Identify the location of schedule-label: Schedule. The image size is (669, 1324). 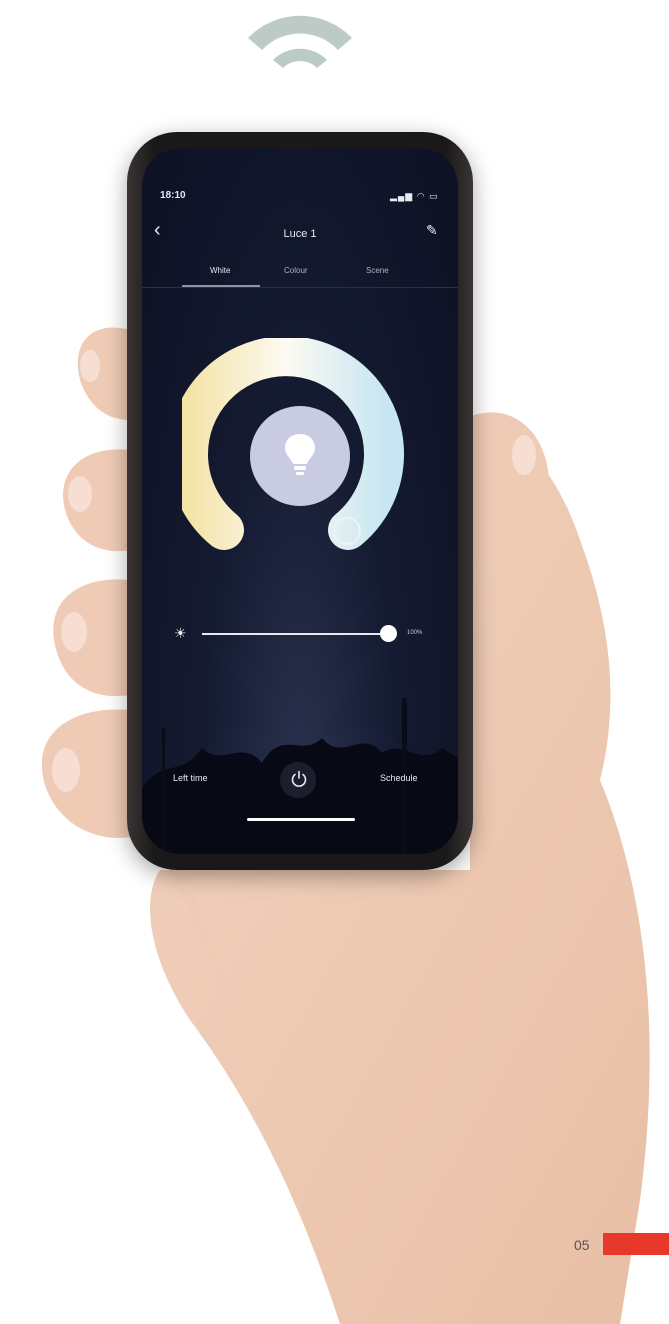
(399, 778).